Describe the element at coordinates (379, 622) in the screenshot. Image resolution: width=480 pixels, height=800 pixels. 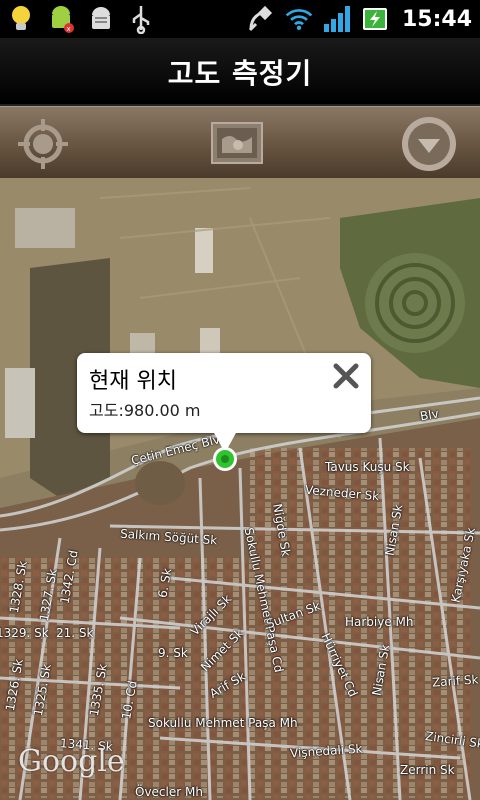
I see `map-area-label: Harbiye Mh` at that location.